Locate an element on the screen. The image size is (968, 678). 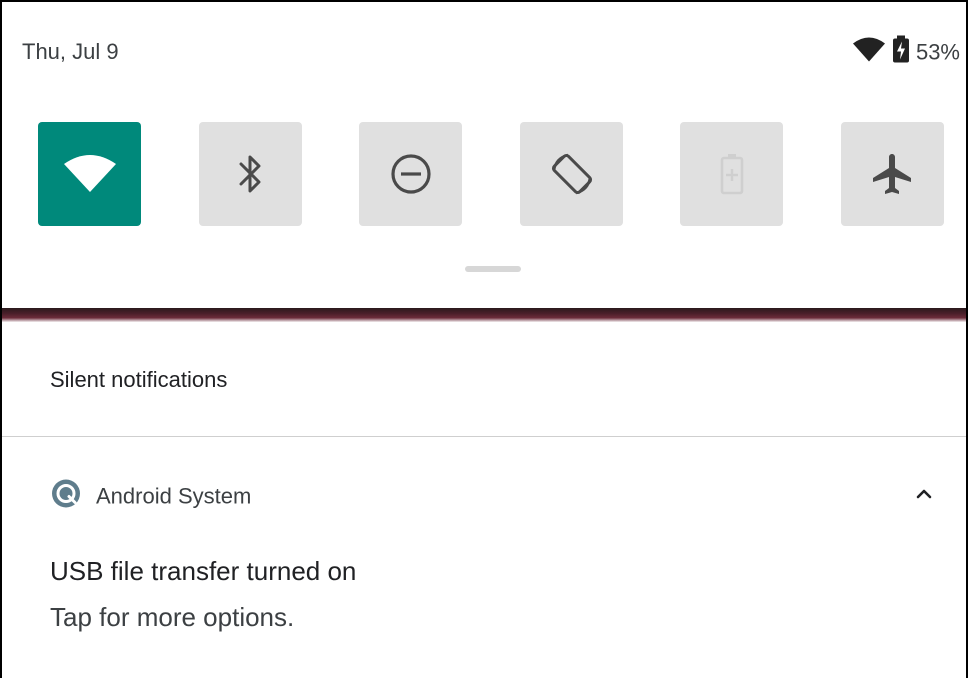
bluetooth-icon is located at coordinates (251, 174).